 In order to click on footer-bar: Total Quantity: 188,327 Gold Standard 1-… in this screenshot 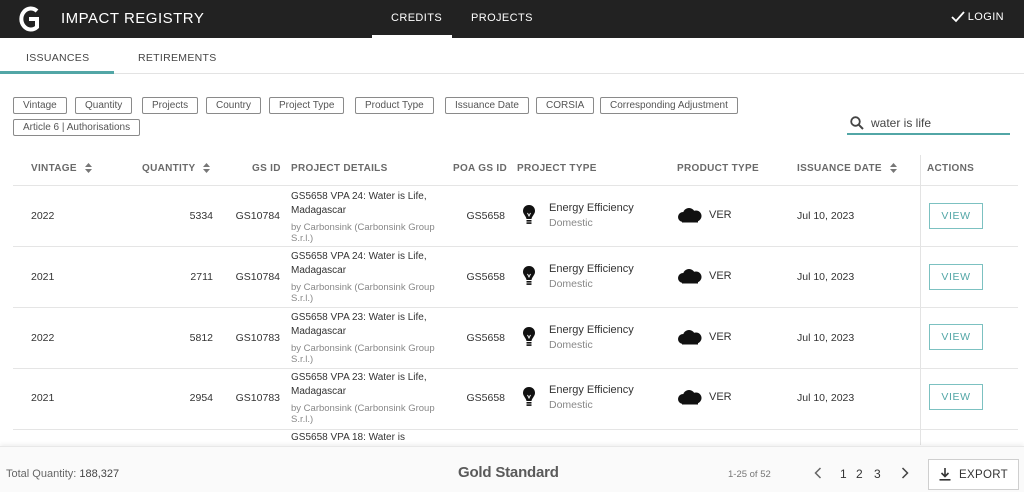, I will do `click(512, 469)`.